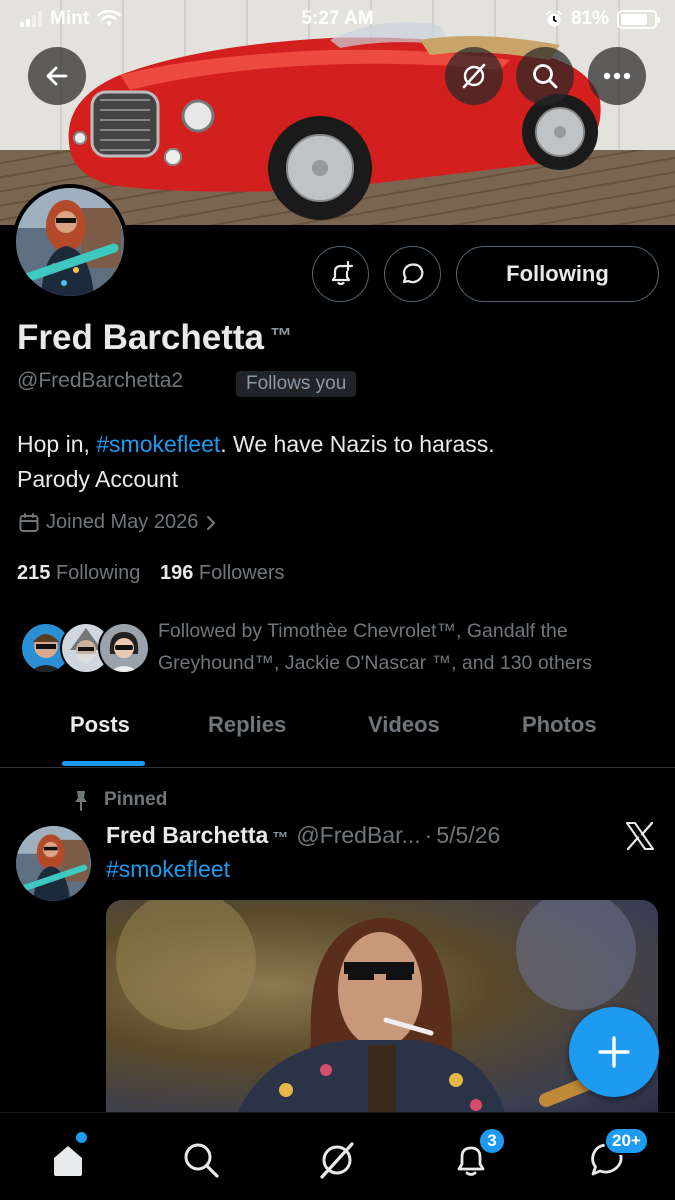 This screenshot has height=1200, width=675. I want to click on profile-tabs: Posts Replies Videos Photos, so click(337, 734).